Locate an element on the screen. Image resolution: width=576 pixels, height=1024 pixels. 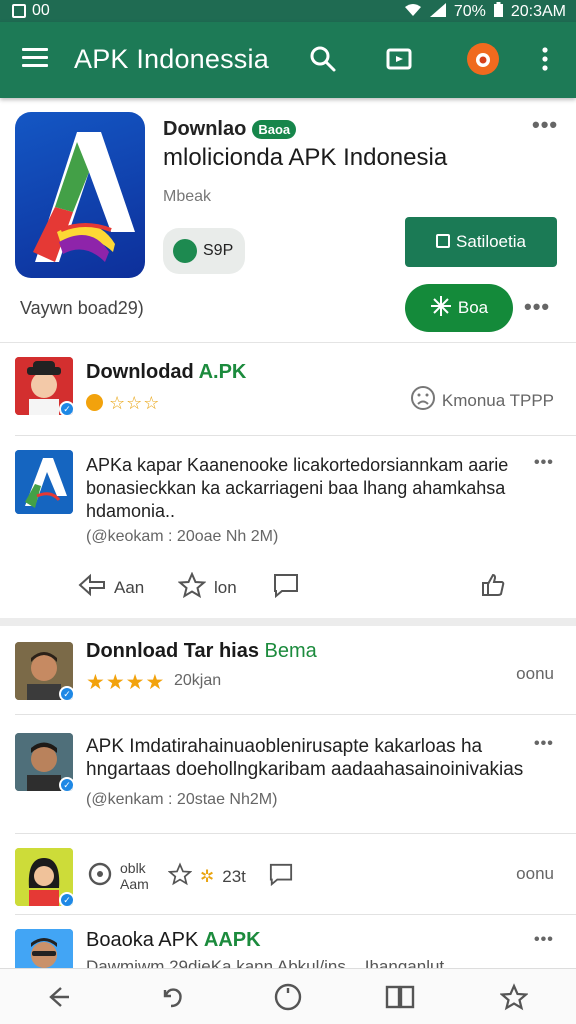
secondary-button: Boa is located at coordinates (459, 308).